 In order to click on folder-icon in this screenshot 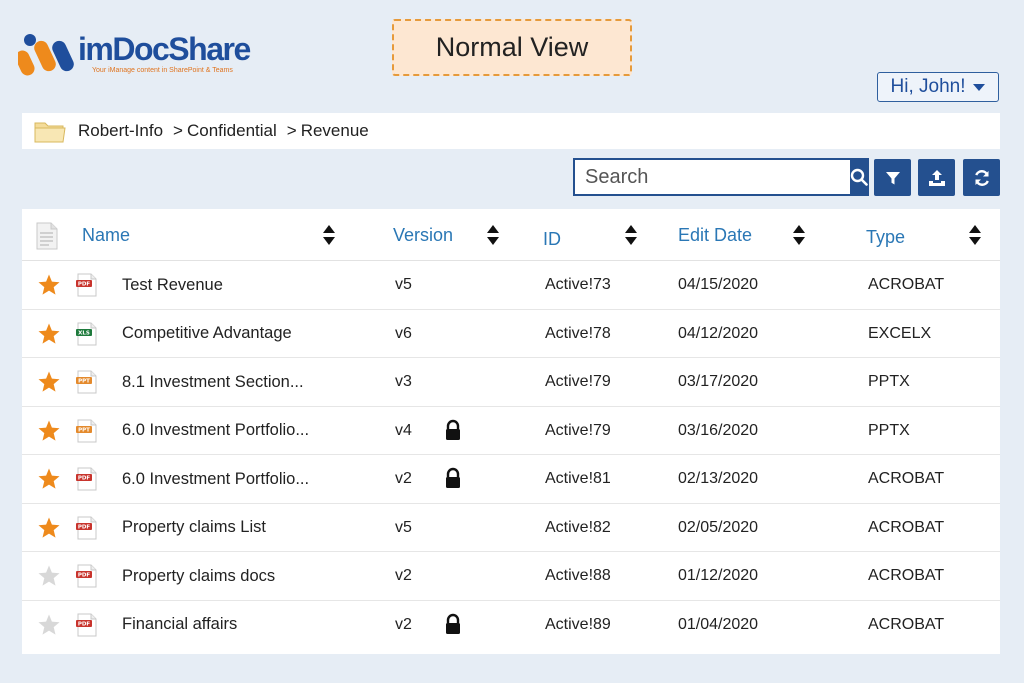, I will do `click(50, 132)`.